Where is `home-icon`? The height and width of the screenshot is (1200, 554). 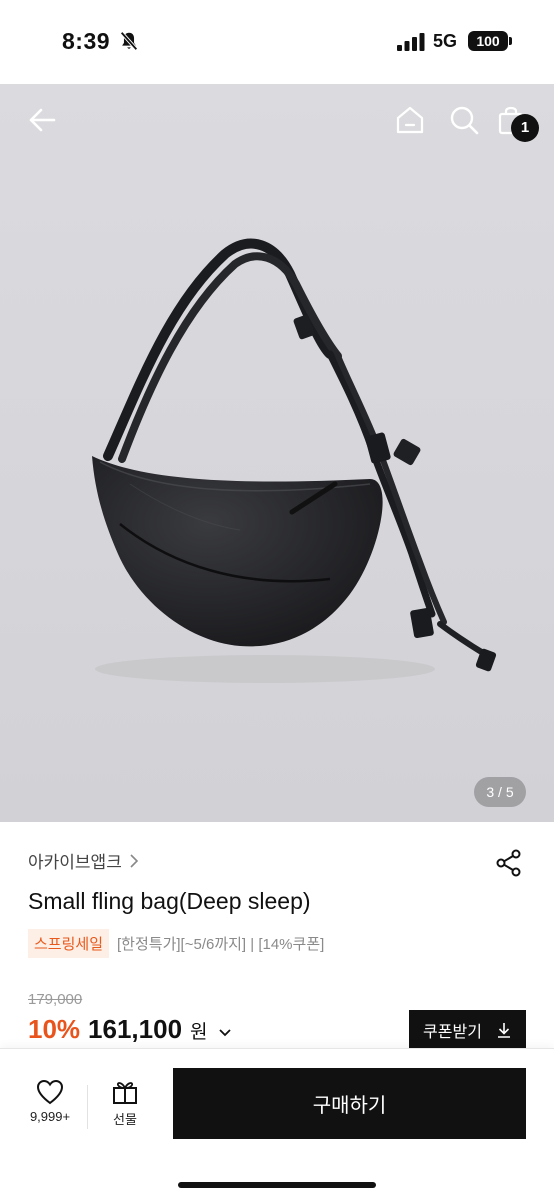
home-icon is located at coordinates (410, 120).